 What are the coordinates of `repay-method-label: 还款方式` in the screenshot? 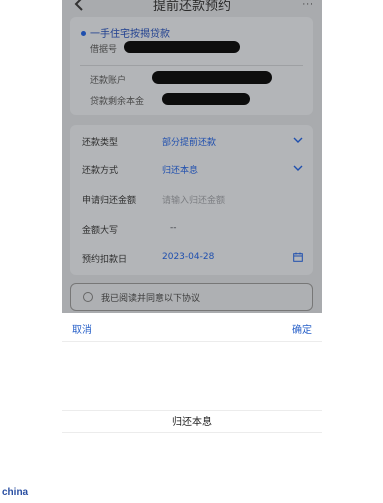 It's located at (100, 171).